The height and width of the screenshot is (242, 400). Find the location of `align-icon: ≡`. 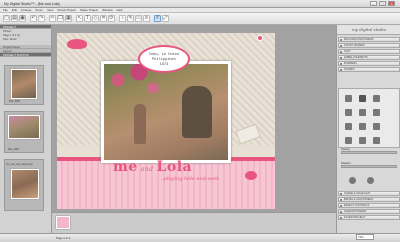

align-icon: ≡ is located at coordinates (146, 18).